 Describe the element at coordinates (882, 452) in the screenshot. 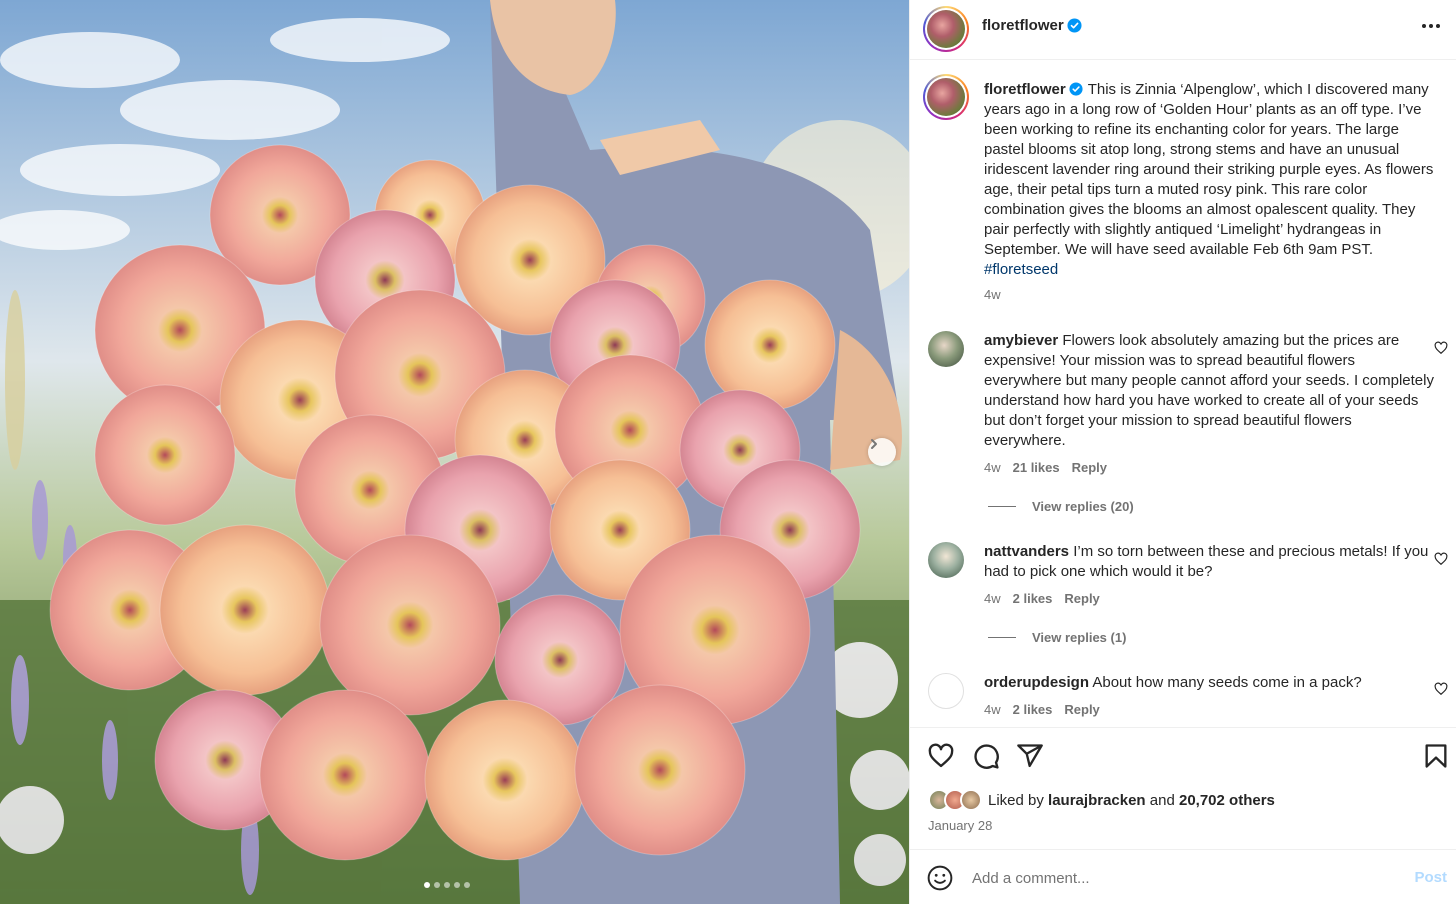

I see `next-image-button` at that location.